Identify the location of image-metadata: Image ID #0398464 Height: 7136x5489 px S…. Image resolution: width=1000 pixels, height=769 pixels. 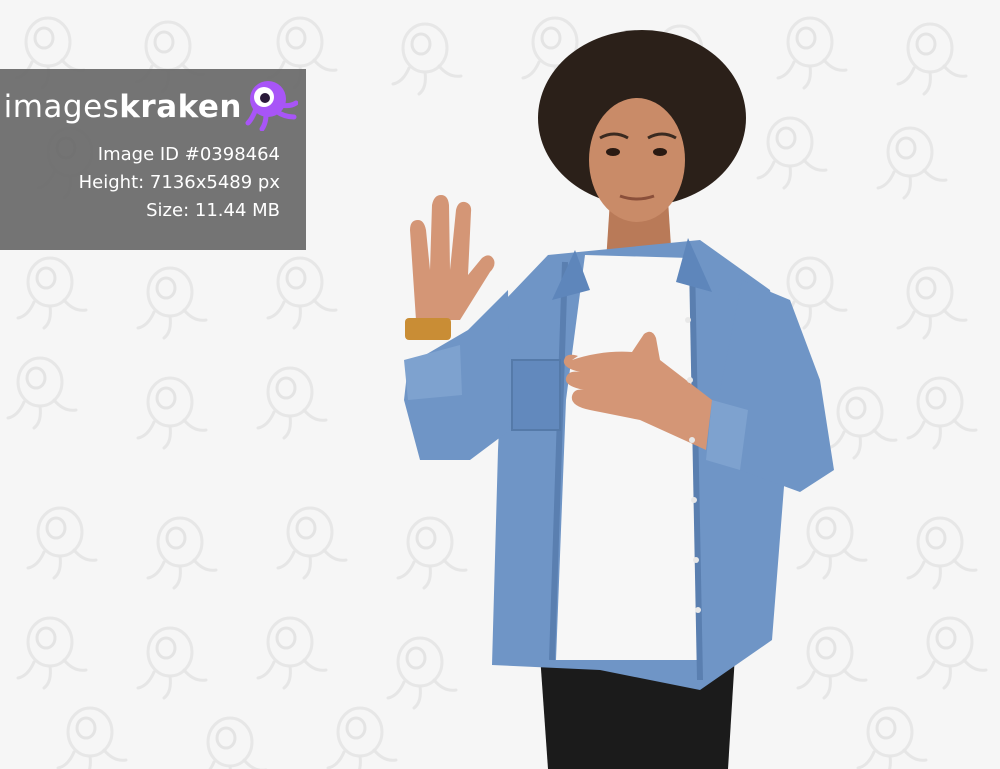
(179, 183).